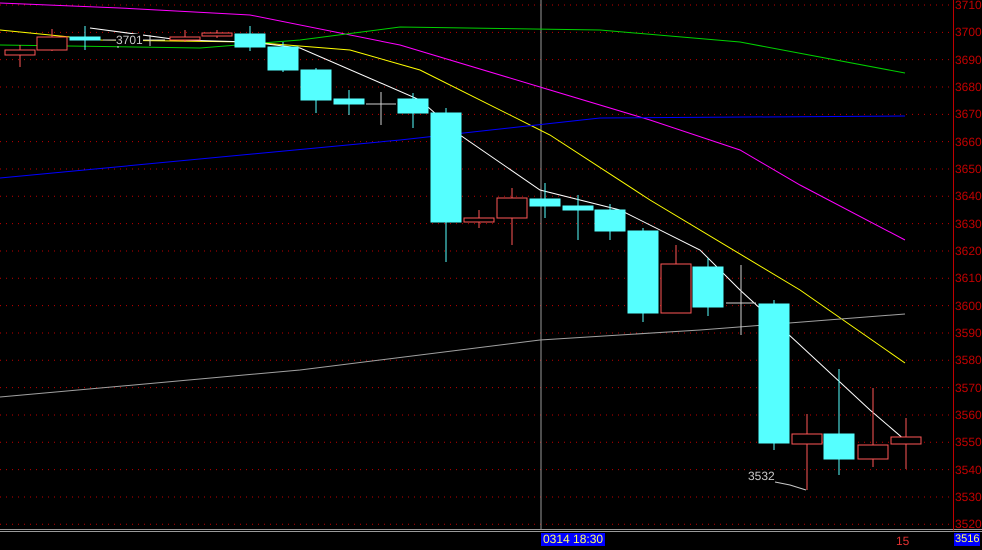 The height and width of the screenshot is (550, 982). Describe the element at coordinates (968, 496) in the screenshot. I see `price-axis-label: 3530` at that location.